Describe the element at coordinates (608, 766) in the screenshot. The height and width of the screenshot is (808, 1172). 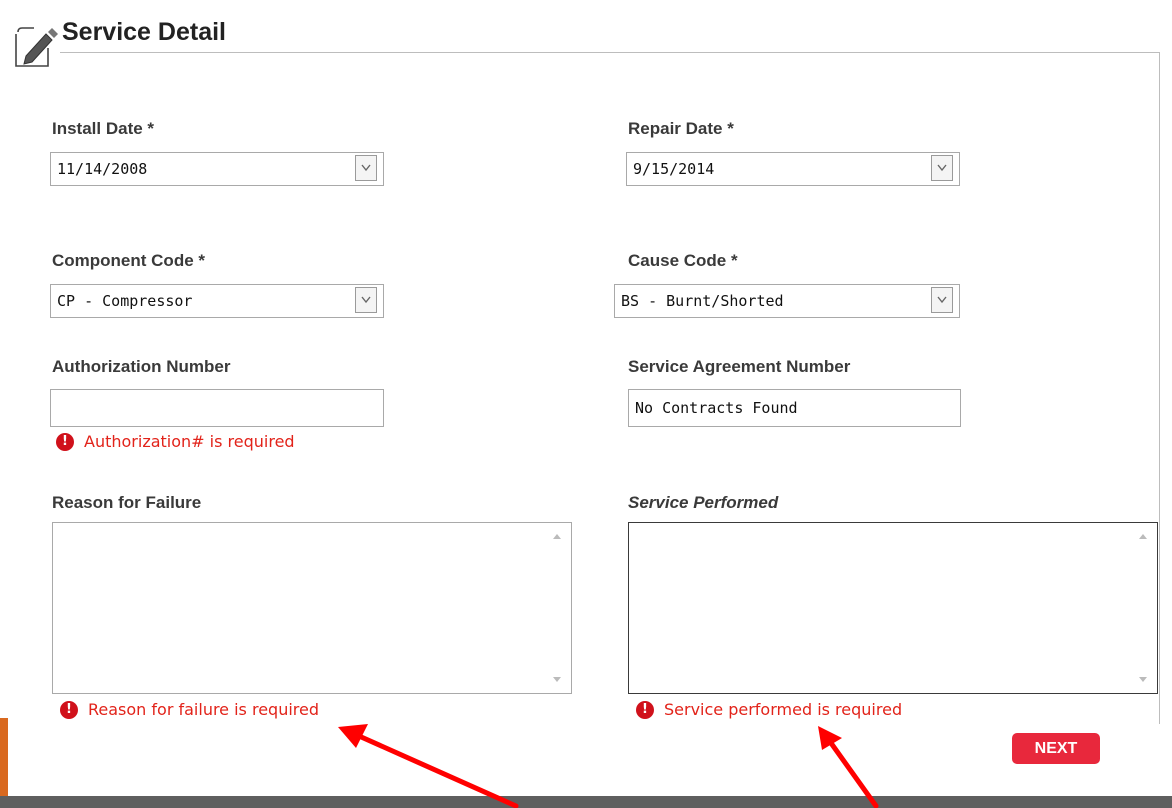
I see `annotation-arrows` at that location.